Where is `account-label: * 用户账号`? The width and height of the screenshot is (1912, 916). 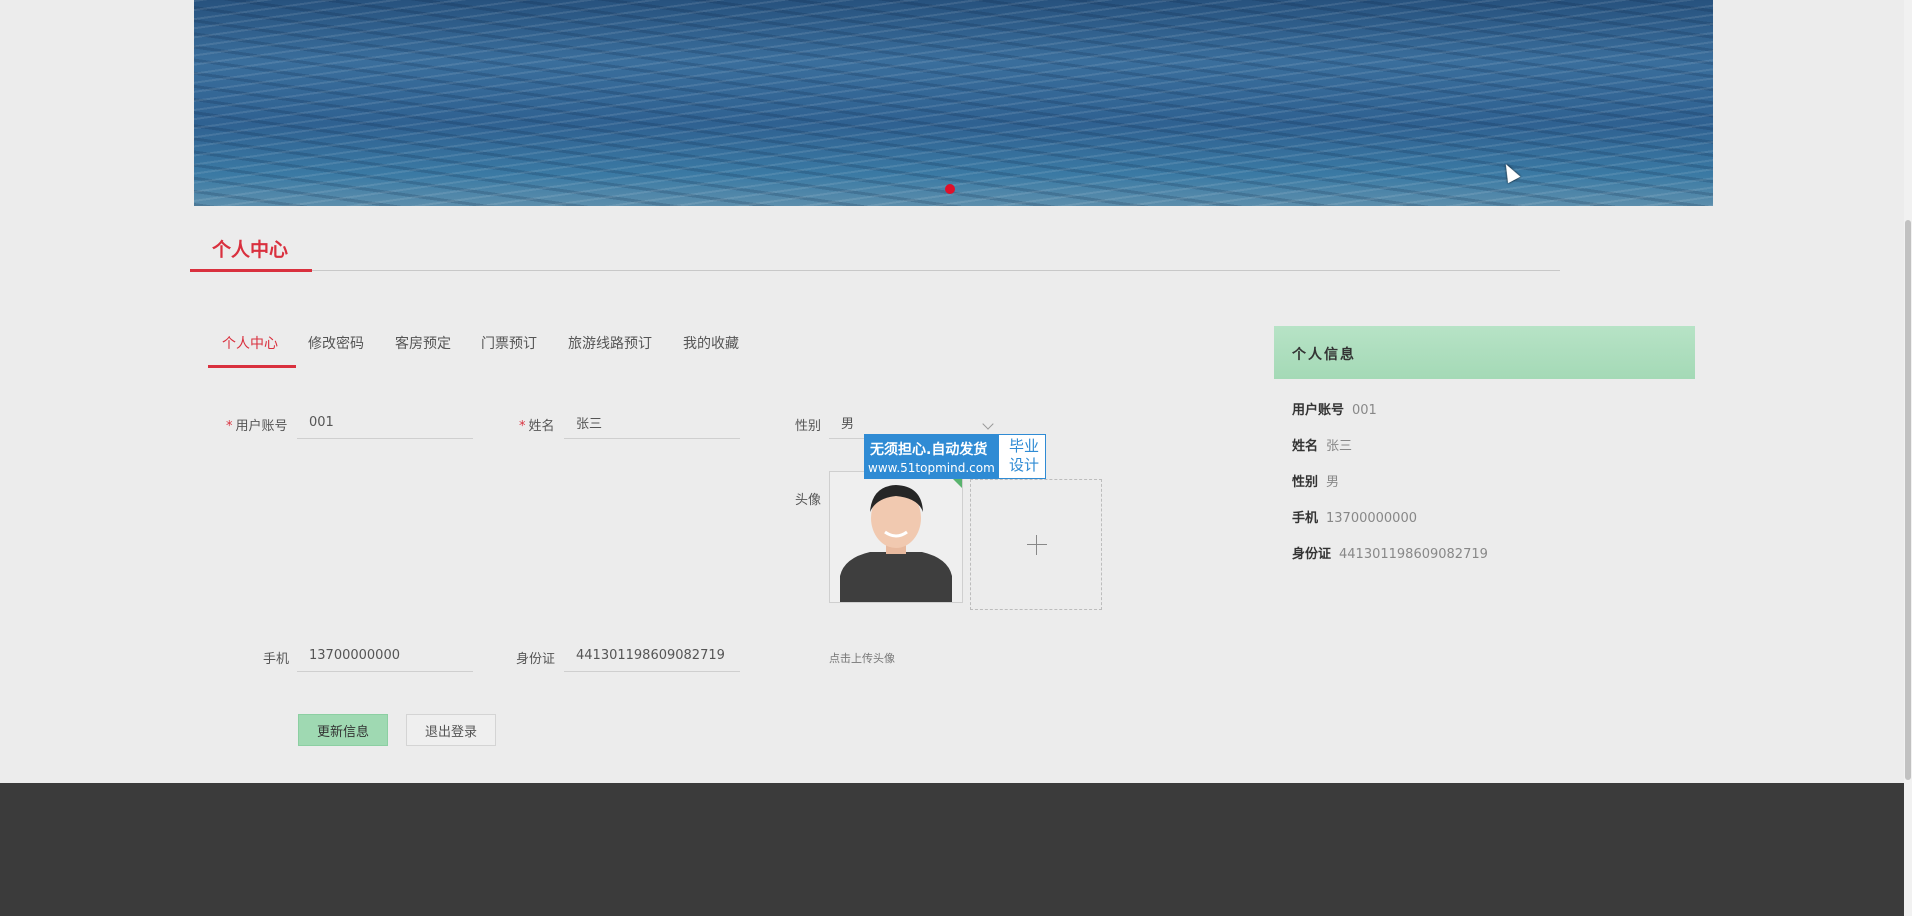 account-label: * 用户账号 is located at coordinates (257, 426).